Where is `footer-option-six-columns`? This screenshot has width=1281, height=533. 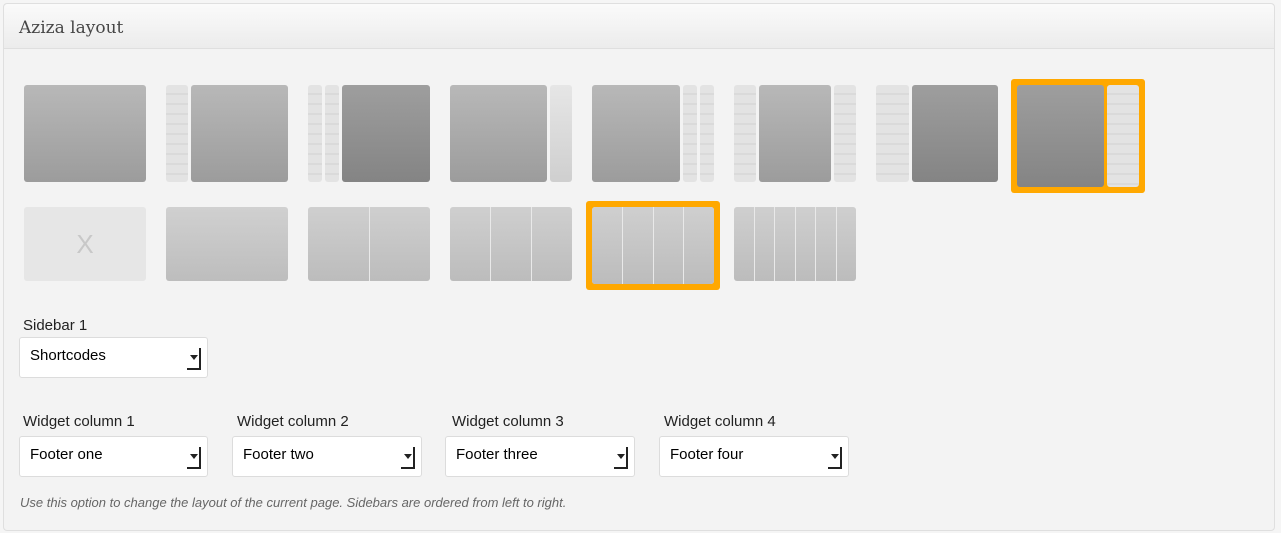 footer-option-six-columns is located at coordinates (795, 244).